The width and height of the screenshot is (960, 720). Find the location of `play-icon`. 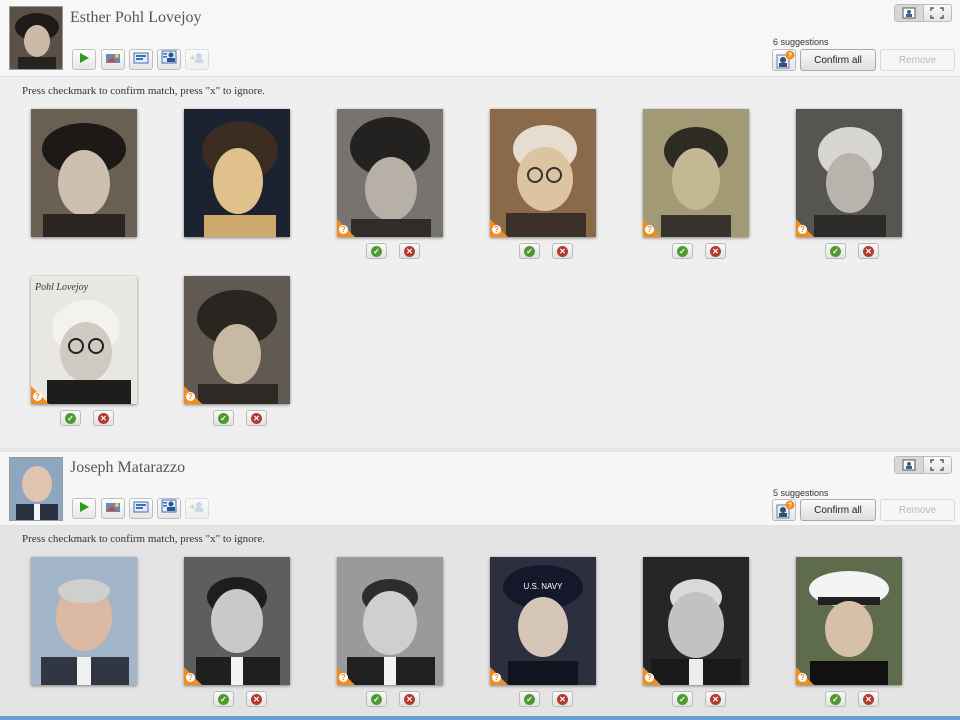

play-icon is located at coordinates (84, 509).